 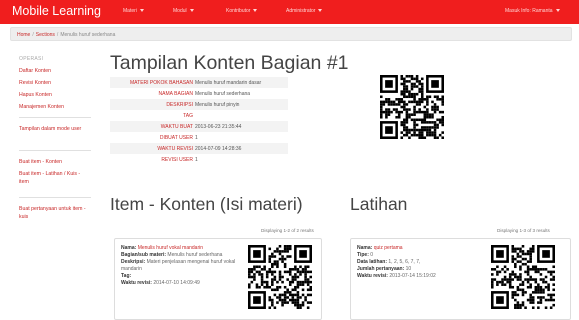 I want to click on sidebar-item-daftar-konten: Daftar Konten, so click(x=55, y=71).